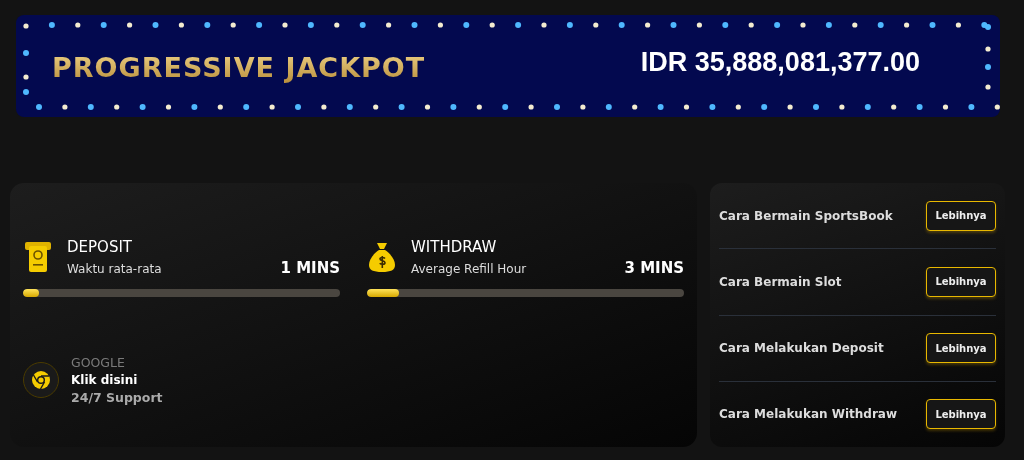  Describe the element at coordinates (98, 362) in the screenshot. I see `support-label: GOOGLE` at that location.